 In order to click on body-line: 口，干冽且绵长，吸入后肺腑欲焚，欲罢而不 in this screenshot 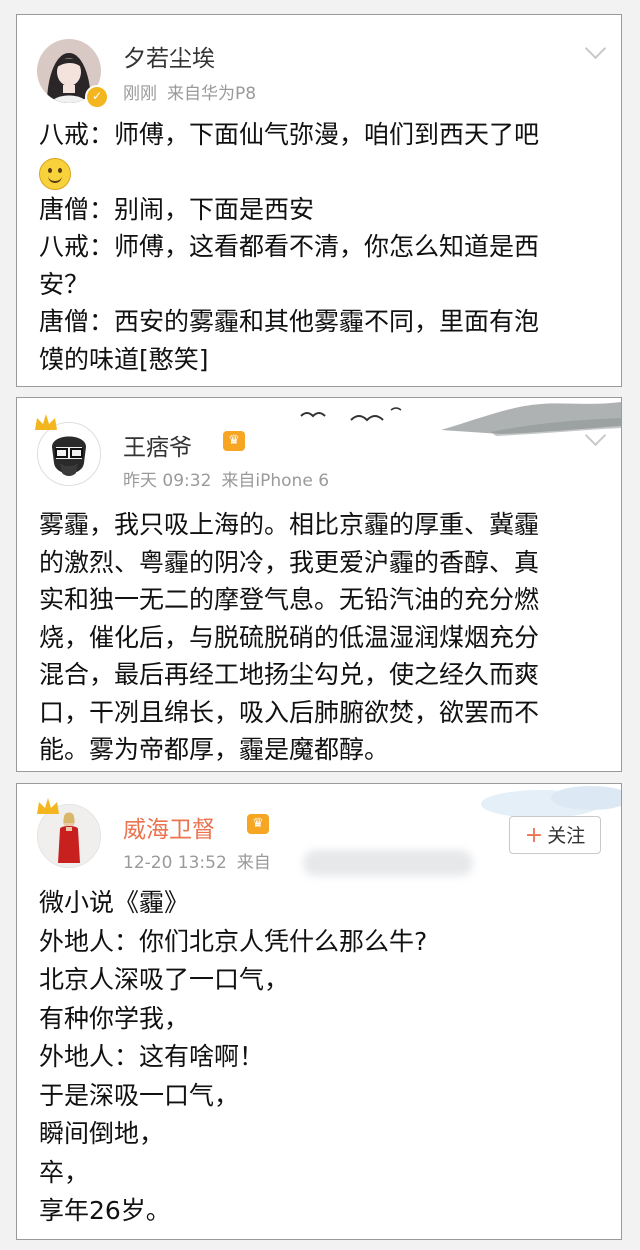, I will do `click(289, 712)`.